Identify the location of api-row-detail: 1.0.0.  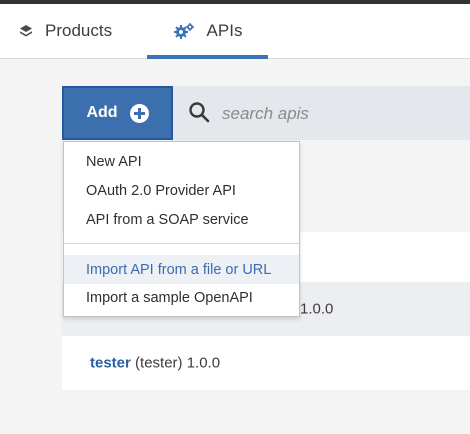
(317, 309).